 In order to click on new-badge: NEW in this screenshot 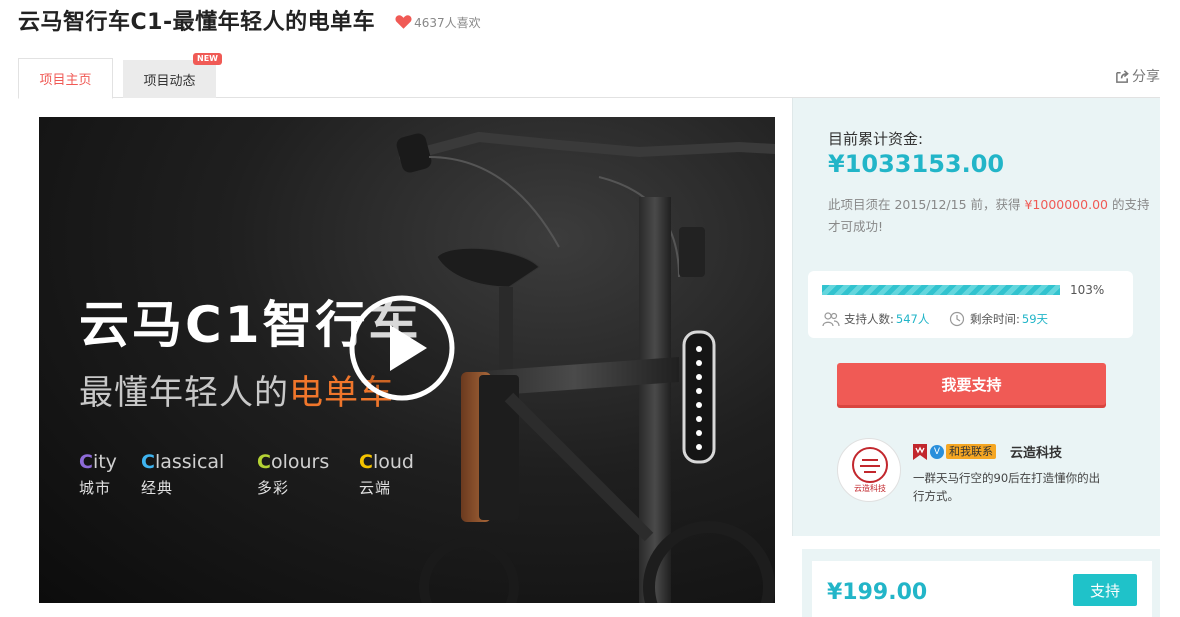, I will do `click(207, 59)`.